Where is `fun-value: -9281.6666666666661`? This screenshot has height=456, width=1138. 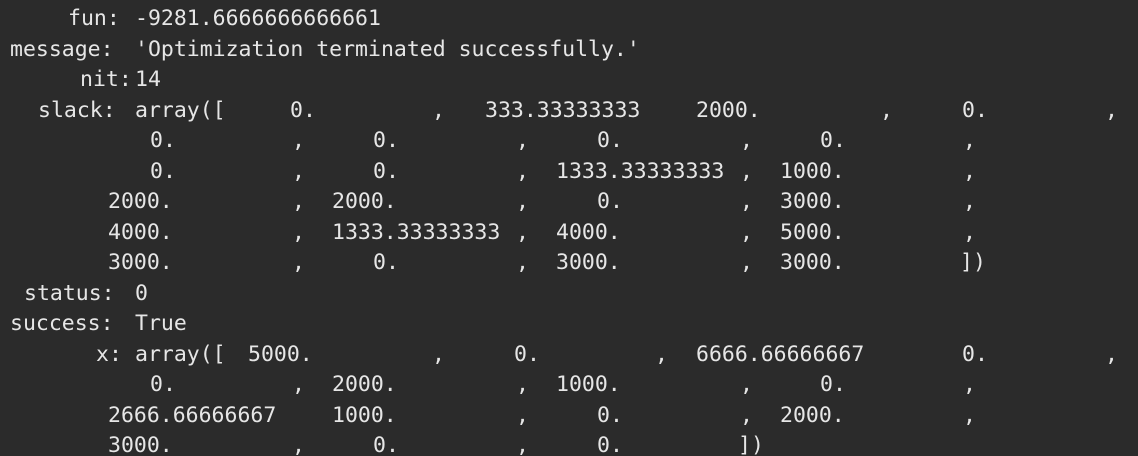
fun-value: -9281.6666666666661 is located at coordinates (258, 18).